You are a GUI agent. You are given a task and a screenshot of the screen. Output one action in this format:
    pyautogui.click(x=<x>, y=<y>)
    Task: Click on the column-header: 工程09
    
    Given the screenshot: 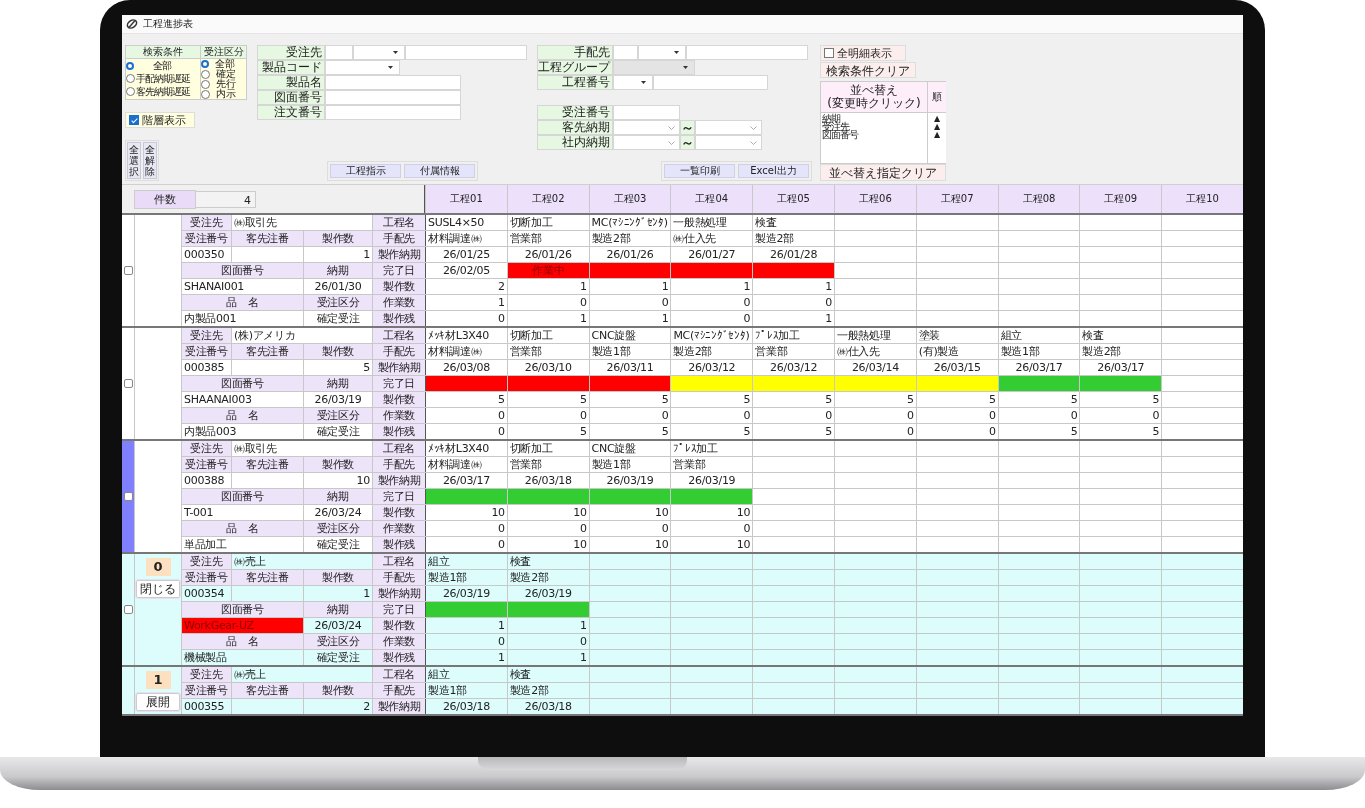 What is the action you would take?
    pyautogui.click(x=1121, y=199)
    